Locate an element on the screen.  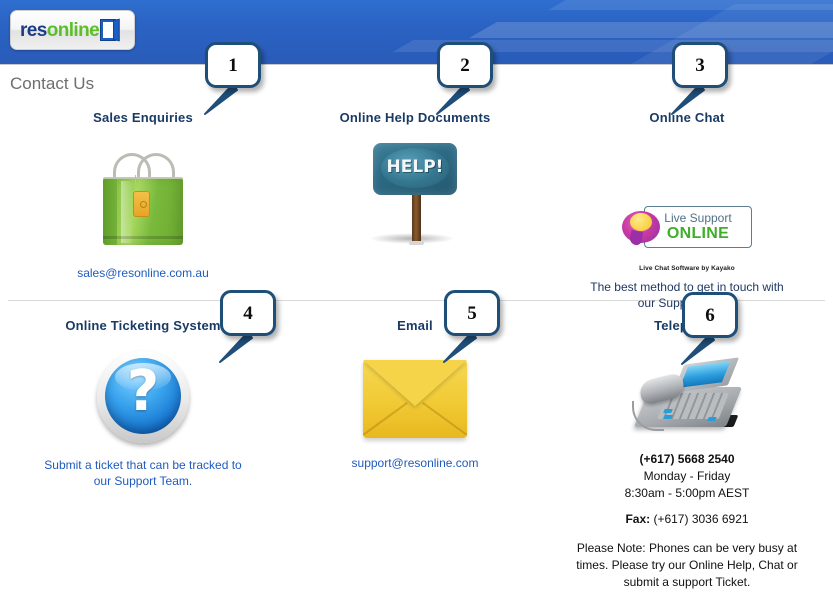
callout-3: 3 is located at coordinates (699, 78).